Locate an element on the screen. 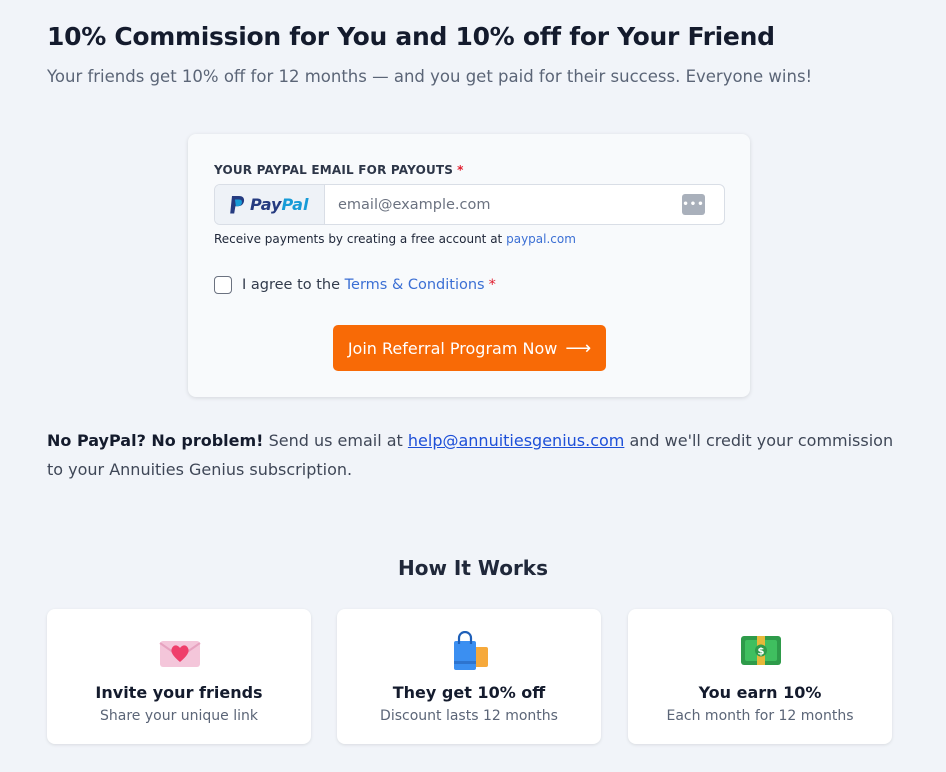 This screenshot has height=772, width=946. step-description: Discount lasts 12 months is located at coordinates (469, 716).